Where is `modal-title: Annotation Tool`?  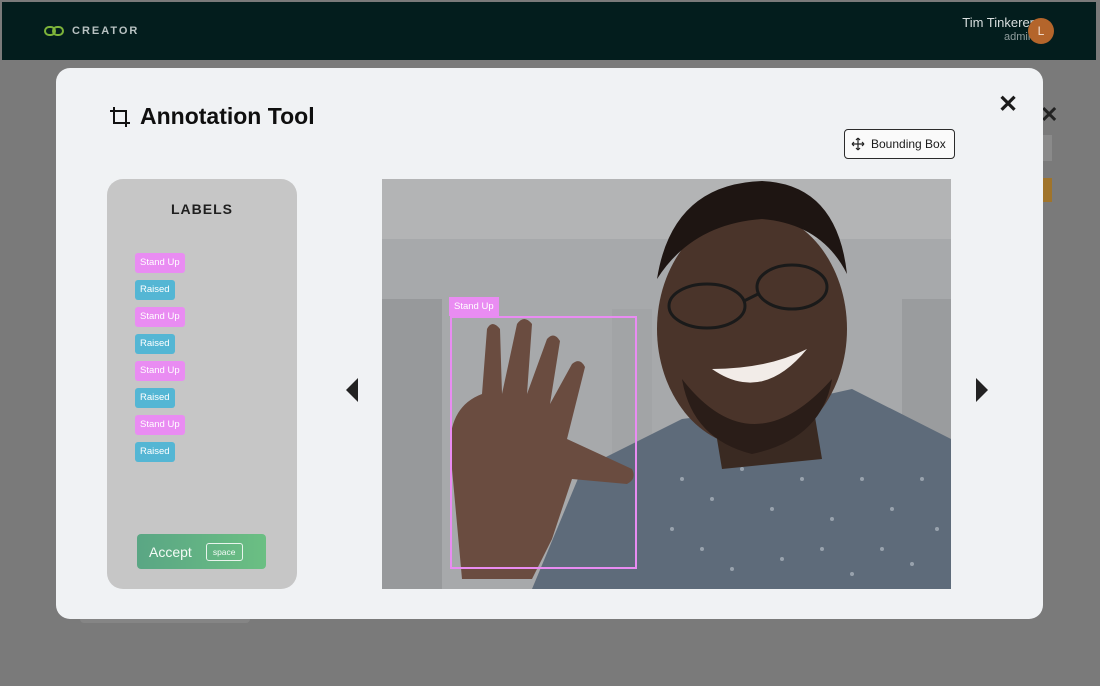 modal-title: Annotation Tool is located at coordinates (211, 116).